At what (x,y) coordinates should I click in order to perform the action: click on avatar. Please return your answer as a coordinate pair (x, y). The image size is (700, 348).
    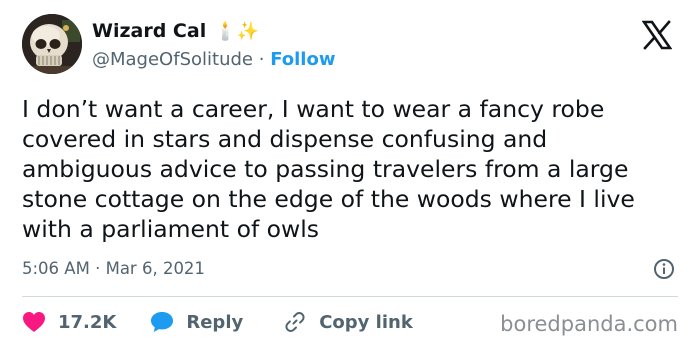
    Looking at the image, I should click on (52, 44).